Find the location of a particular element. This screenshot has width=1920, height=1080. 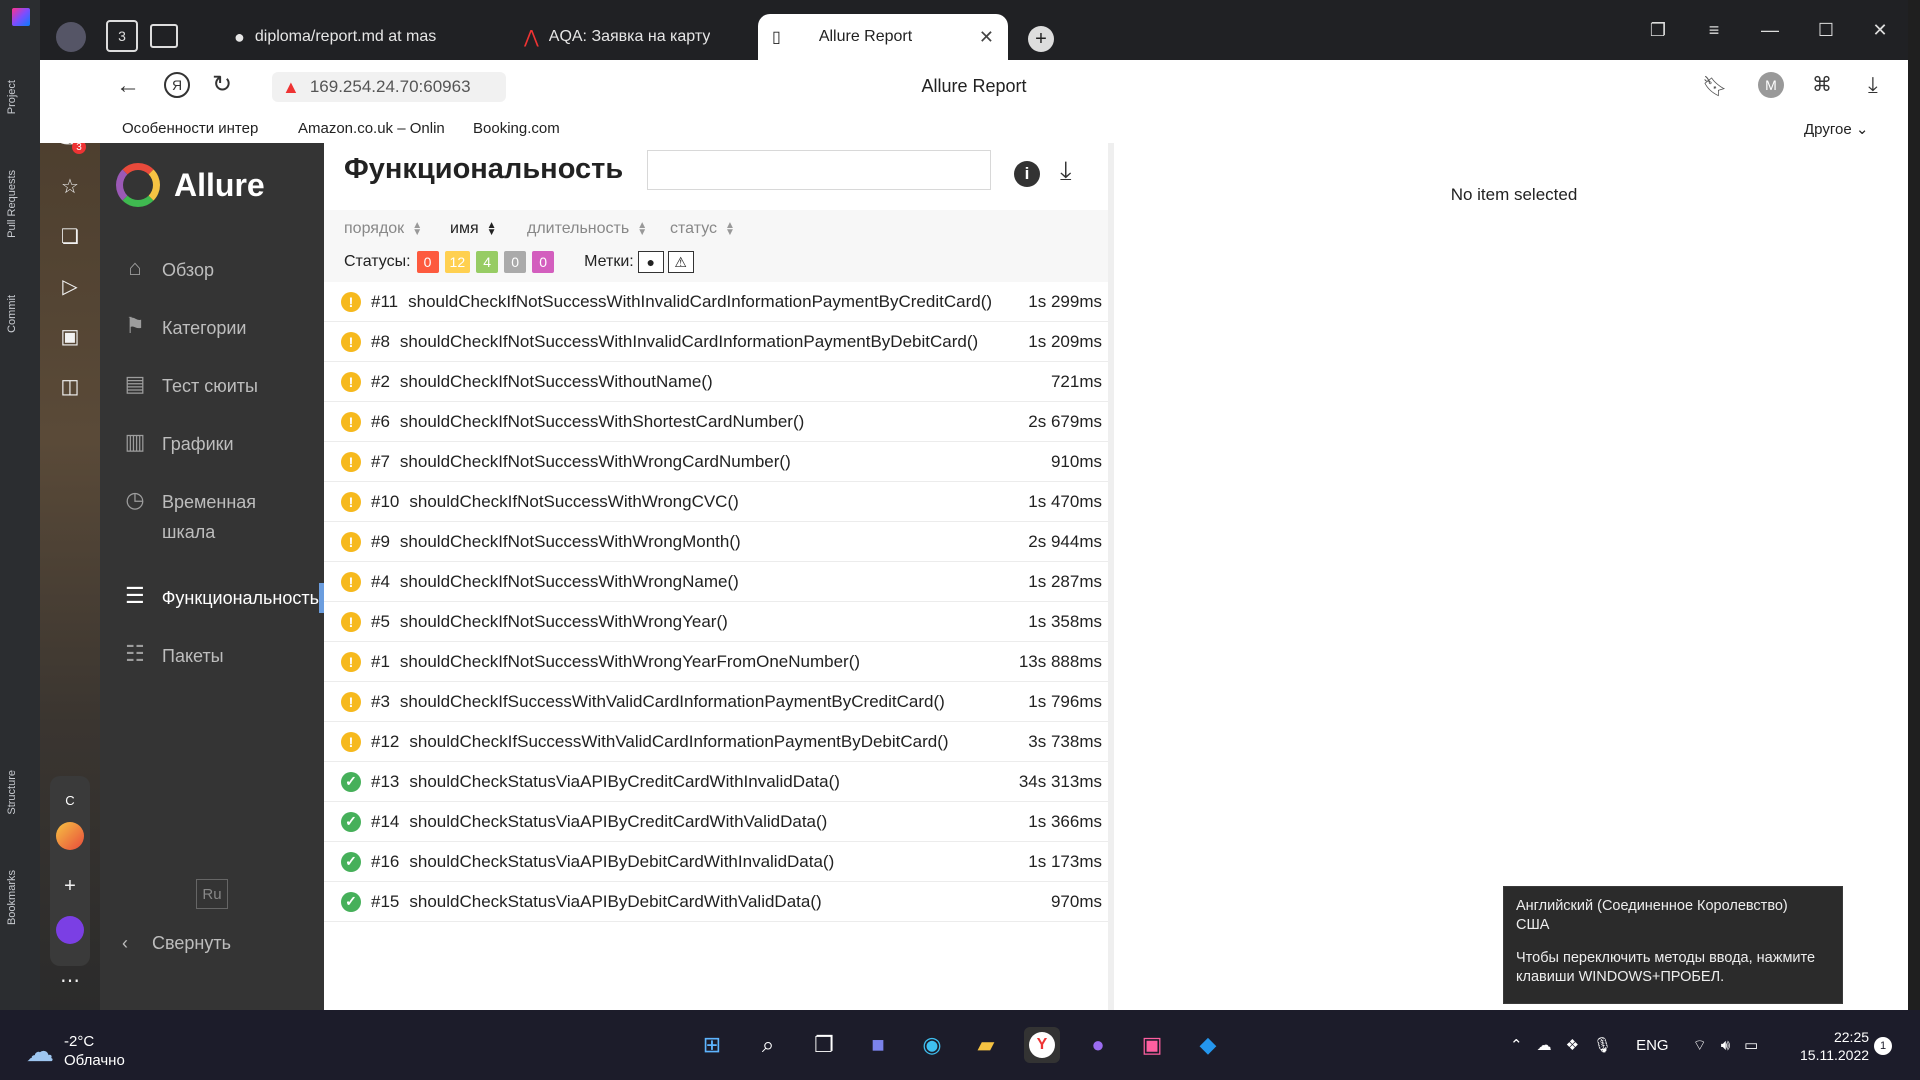

sort-status: статус ▲ ▼ is located at coordinates (702, 229).